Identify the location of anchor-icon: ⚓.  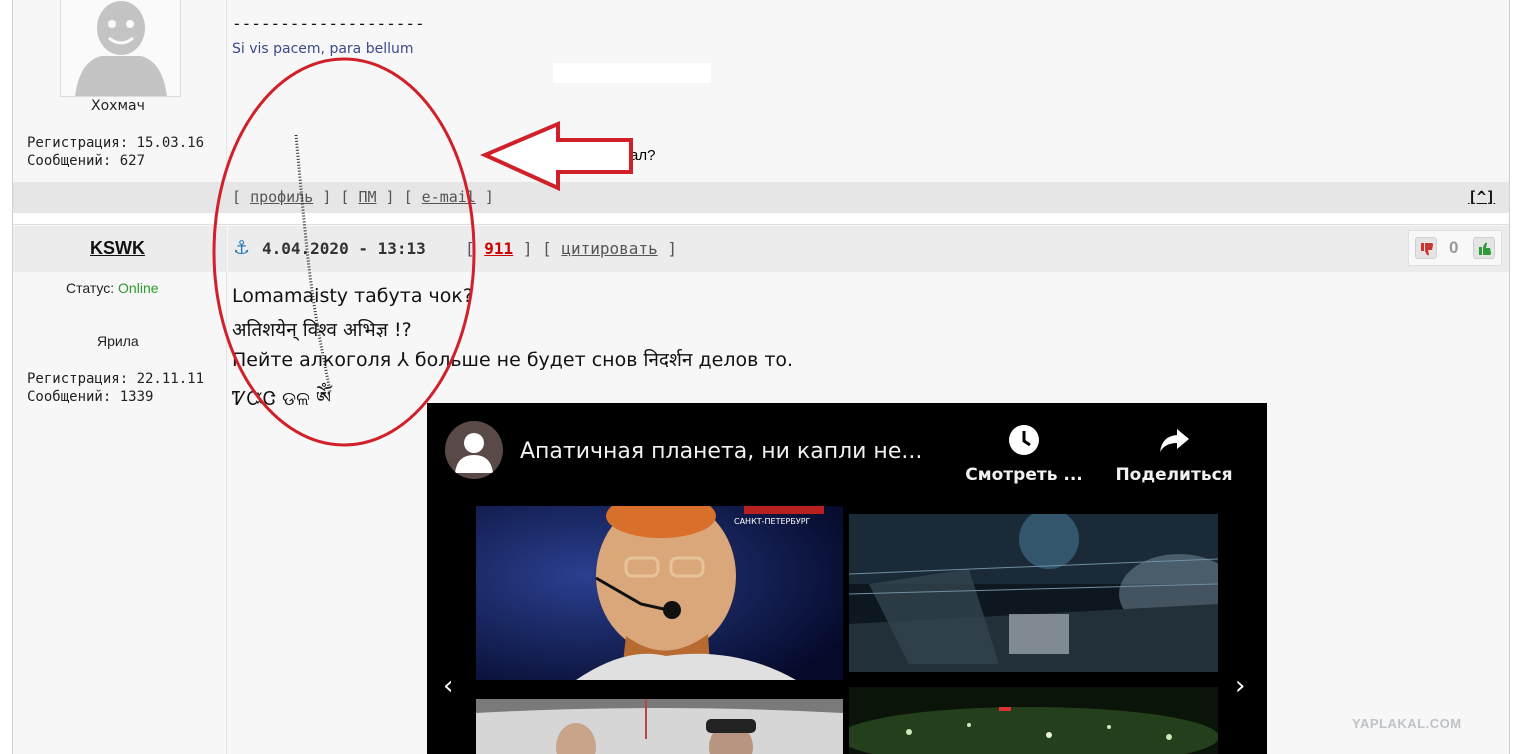
(241, 248).